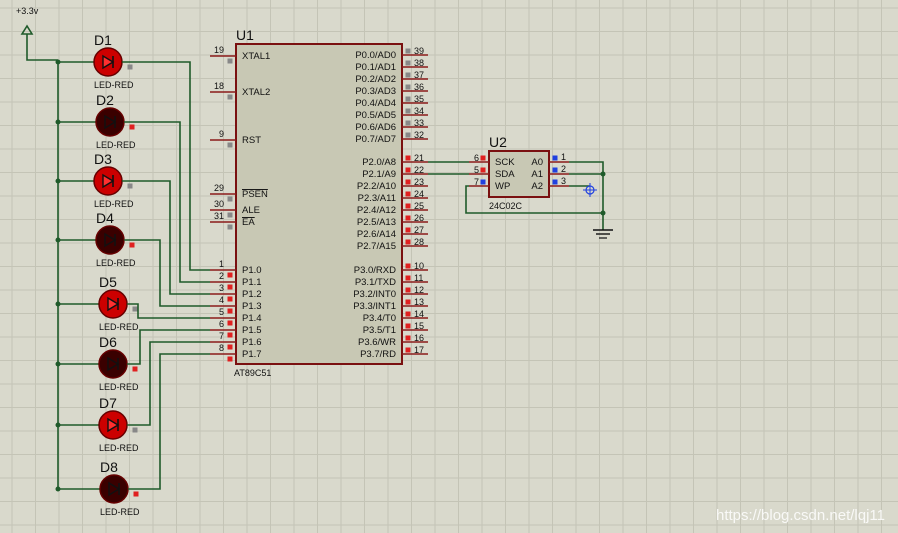 This screenshot has height=533, width=898. Describe the element at coordinates (221, 264) in the screenshot. I see `u1-pin-number: 1` at that location.